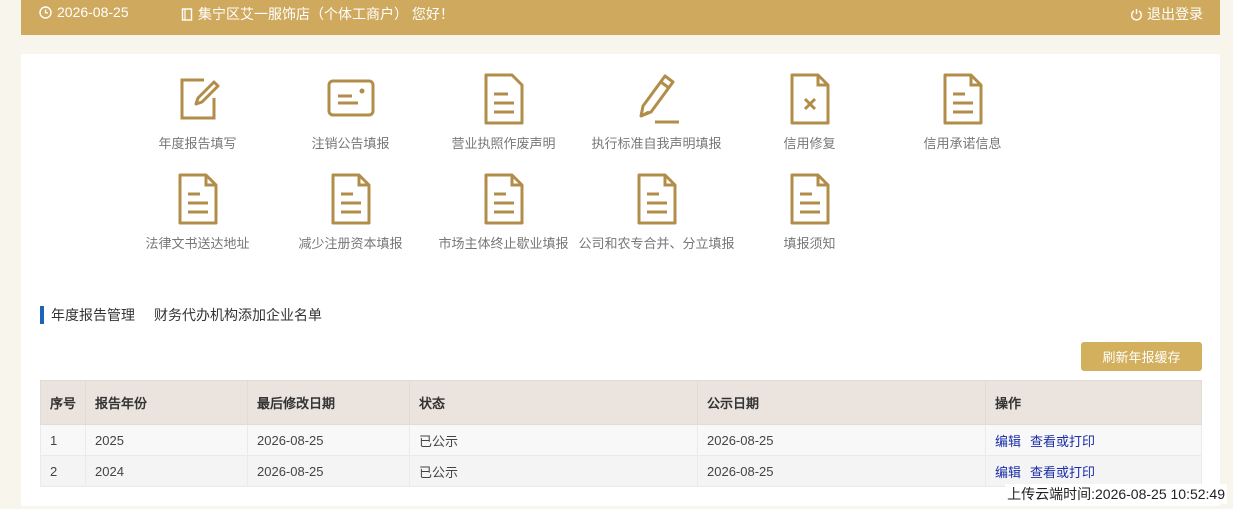  What do you see at coordinates (1175, 14) in the screenshot?
I see `logout-label: 退出登录` at bounding box center [1175, 14].